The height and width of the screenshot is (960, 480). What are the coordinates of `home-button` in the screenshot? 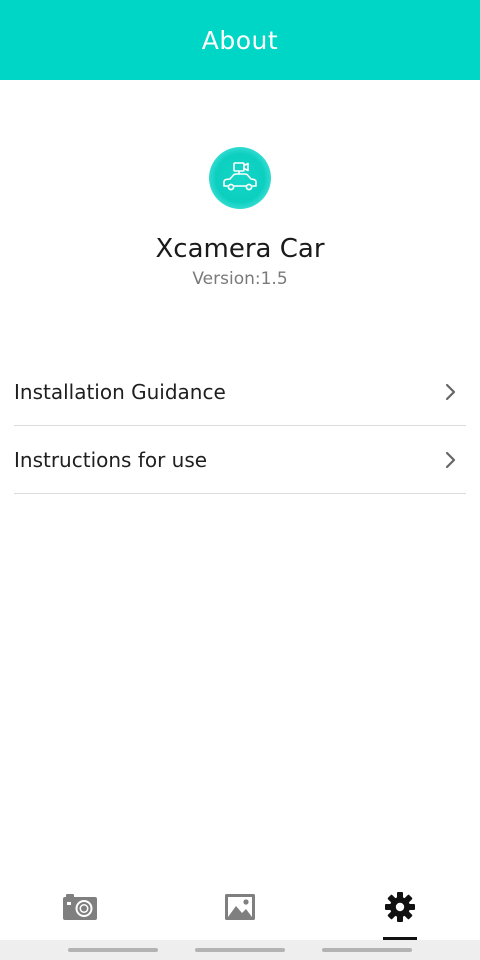 It's located at (239, 950).